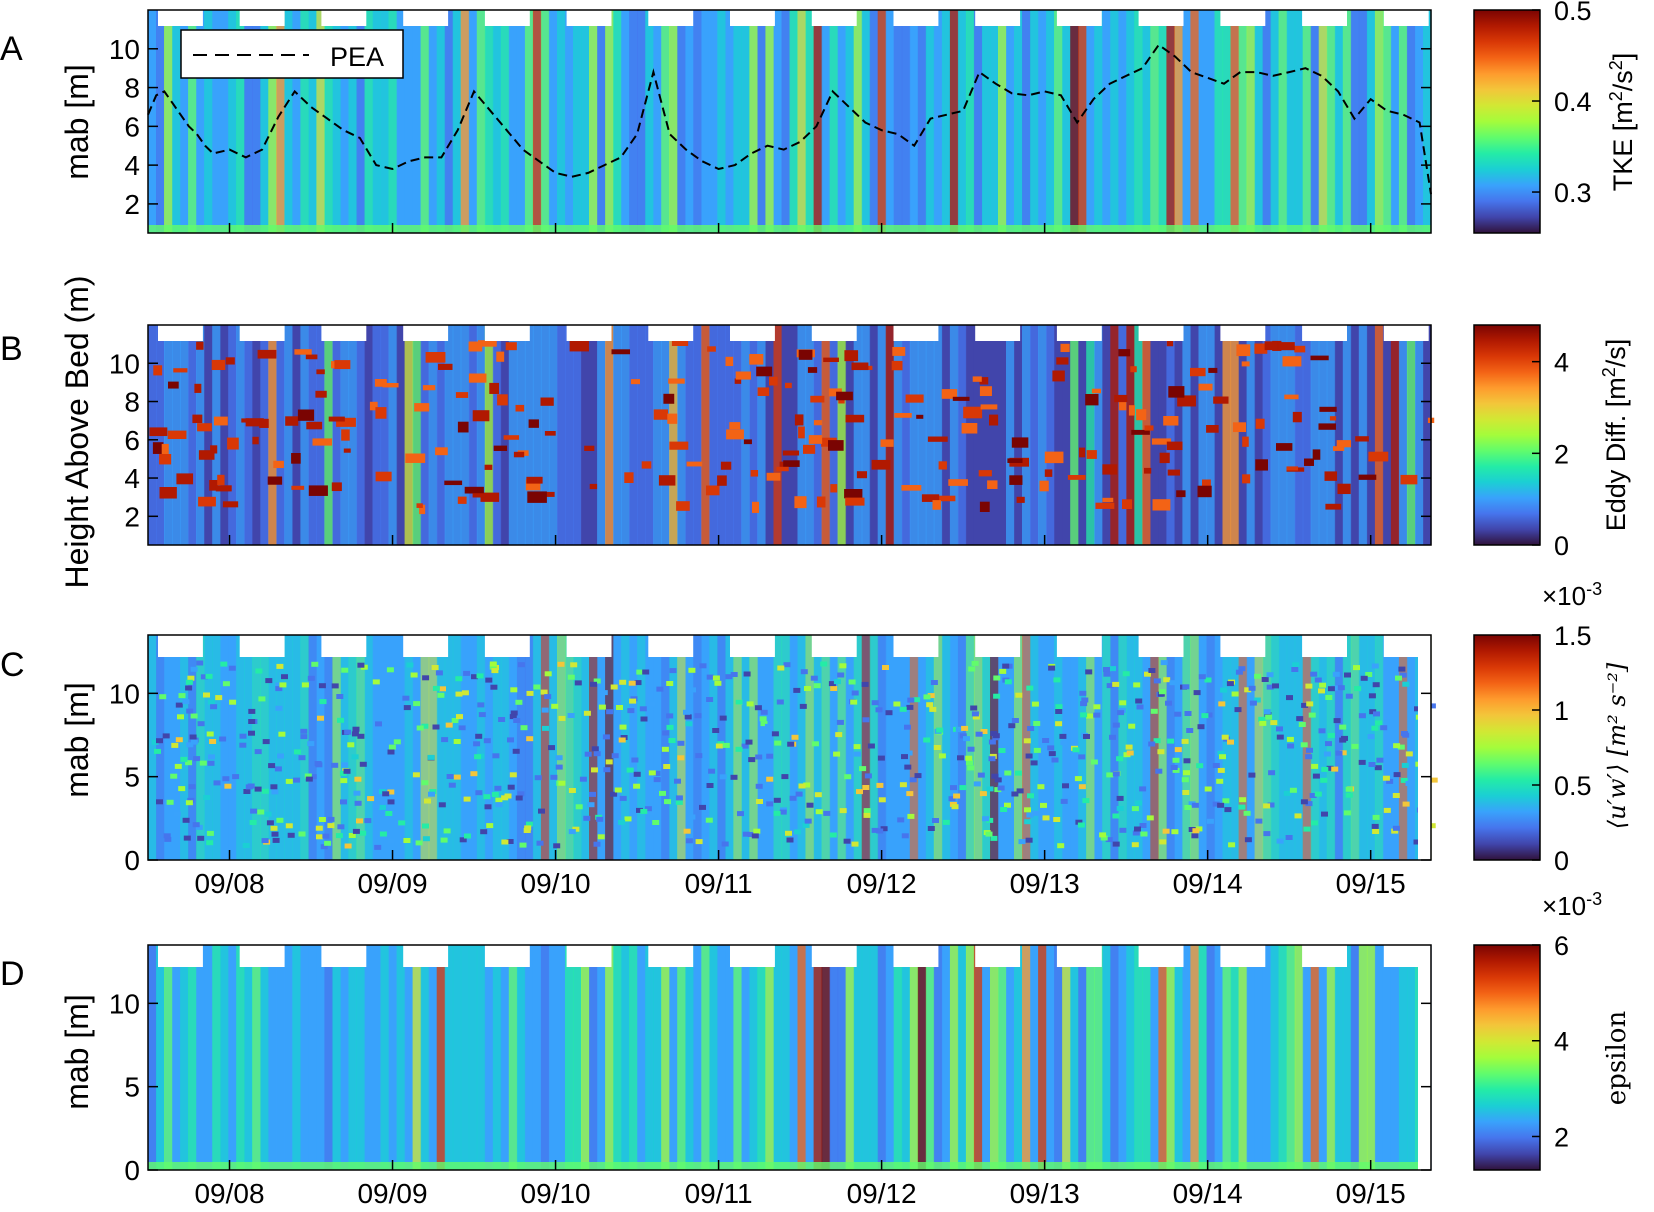  I want to click on x-tick-label: 09/10, so click(556, 883).